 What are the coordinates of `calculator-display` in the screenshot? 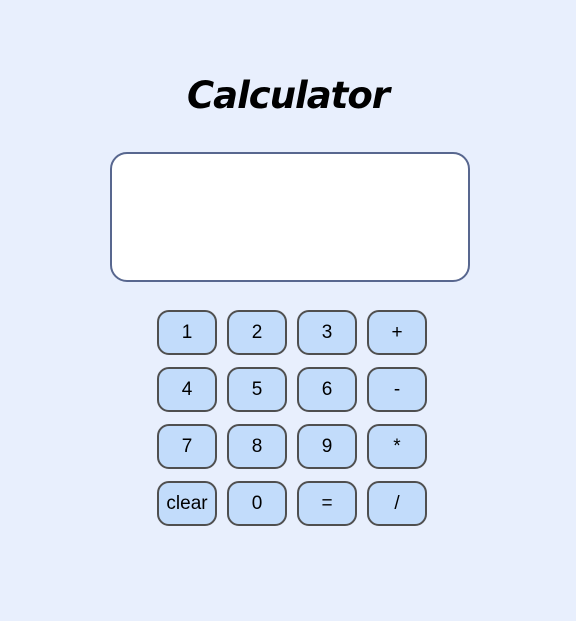 It's located at (290, 217).